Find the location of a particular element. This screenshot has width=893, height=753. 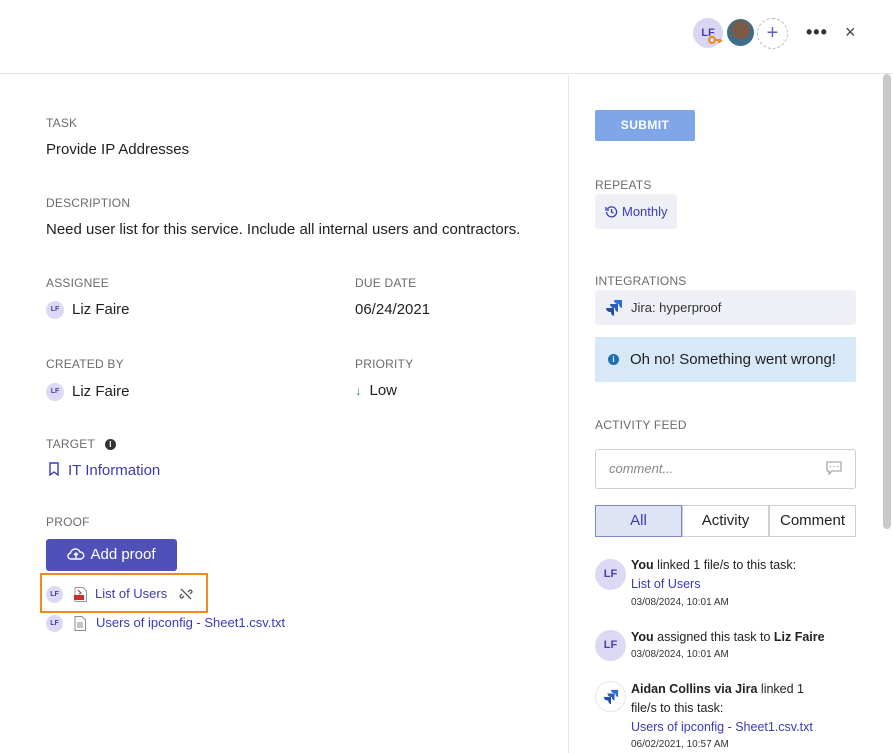

proof-file-name: Users of ipconfig - Sheet1.csv.txt is located at coordinates (190, 622).